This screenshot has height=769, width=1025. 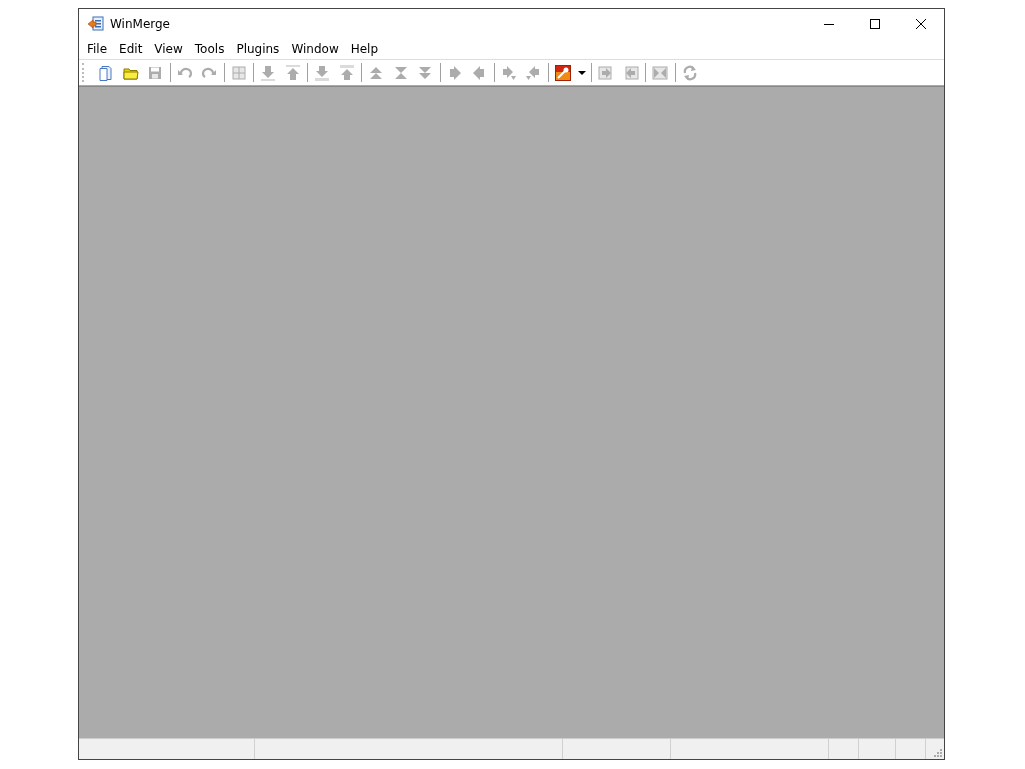 What do you see at coordinates (258, 48) in the screenshot?
I see `menu-item: Plugins` at bounding box center [258, 48].